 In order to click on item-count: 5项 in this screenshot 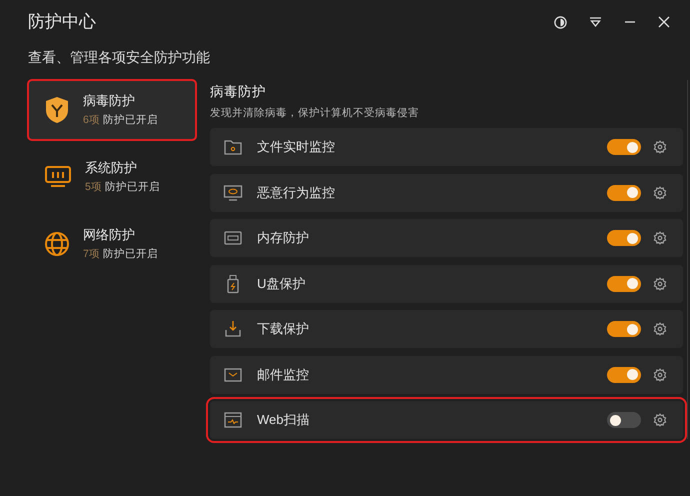, I will do `click(93, 188)`.